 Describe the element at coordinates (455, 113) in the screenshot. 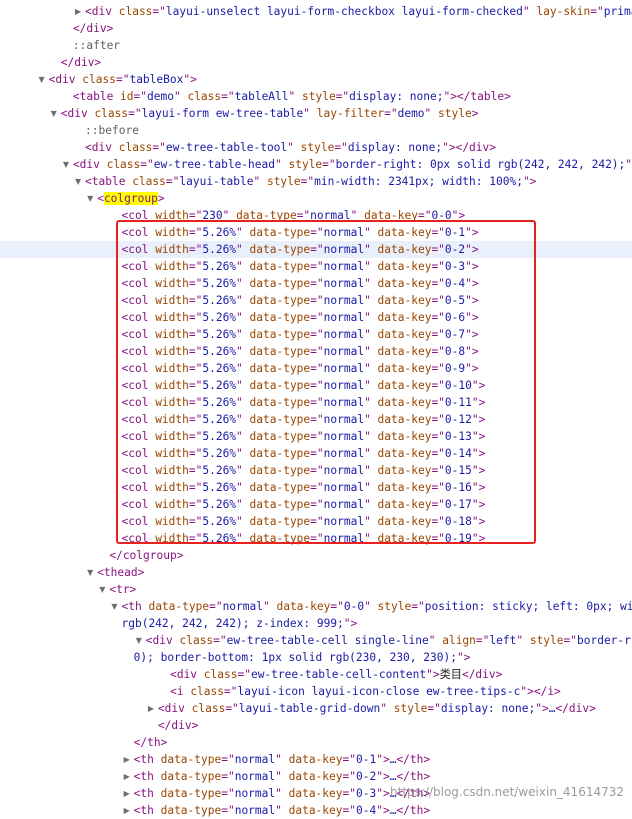

I see `markup-token: style` at that location.